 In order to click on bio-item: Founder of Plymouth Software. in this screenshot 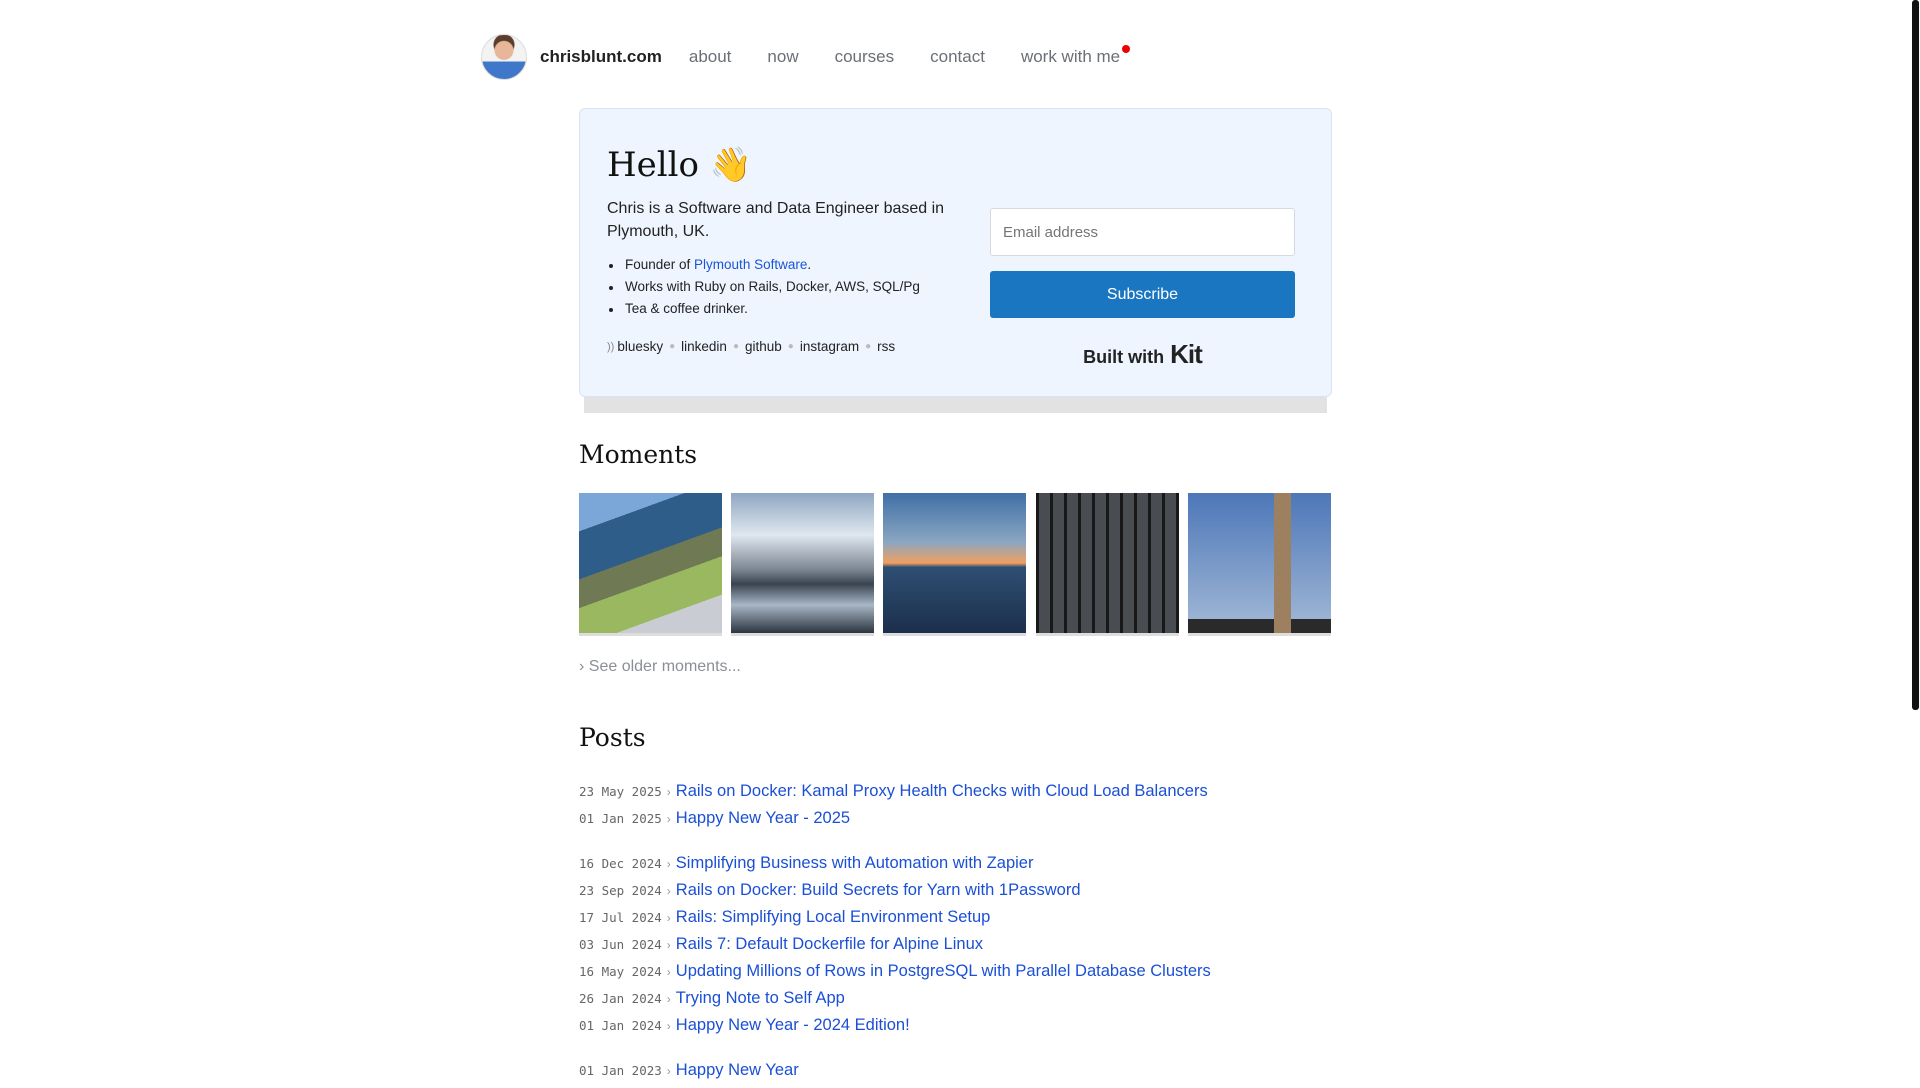, I will do `click(763, 268)`.